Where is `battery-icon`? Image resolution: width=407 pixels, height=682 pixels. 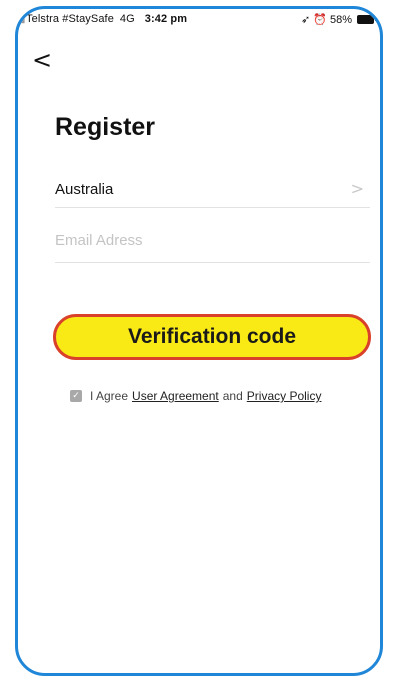
battery-icon is located at coordinates (367, 19).